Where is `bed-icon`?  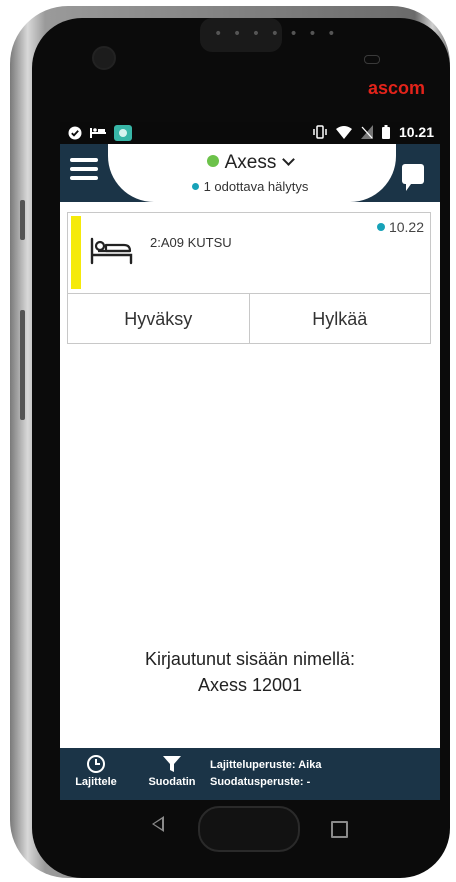
bed-icon is located at coordinates (98, 133).